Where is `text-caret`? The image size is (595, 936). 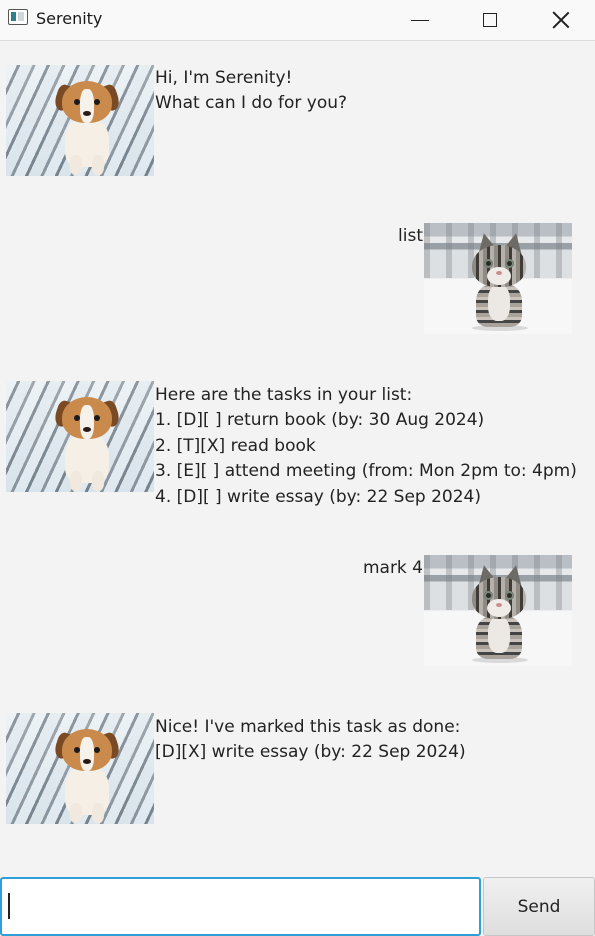
text-caret is located at coordinates (9, 906).